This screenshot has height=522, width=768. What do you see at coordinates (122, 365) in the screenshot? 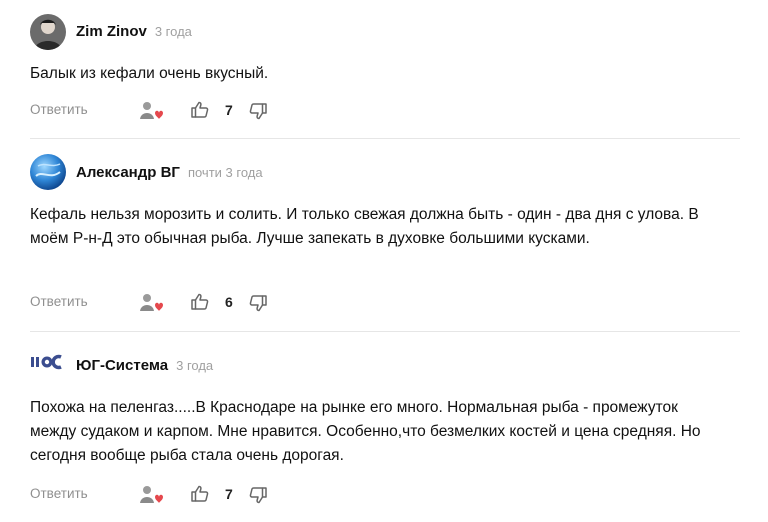
I see `author-name: ЮГ-Система` at bounding box center [122, 365].